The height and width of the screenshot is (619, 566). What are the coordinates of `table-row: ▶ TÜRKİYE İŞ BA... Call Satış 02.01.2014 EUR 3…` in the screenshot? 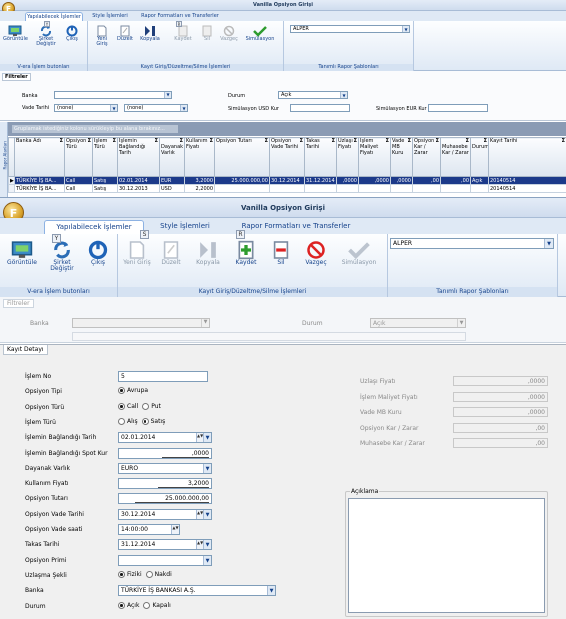 It's located at (287, 180).